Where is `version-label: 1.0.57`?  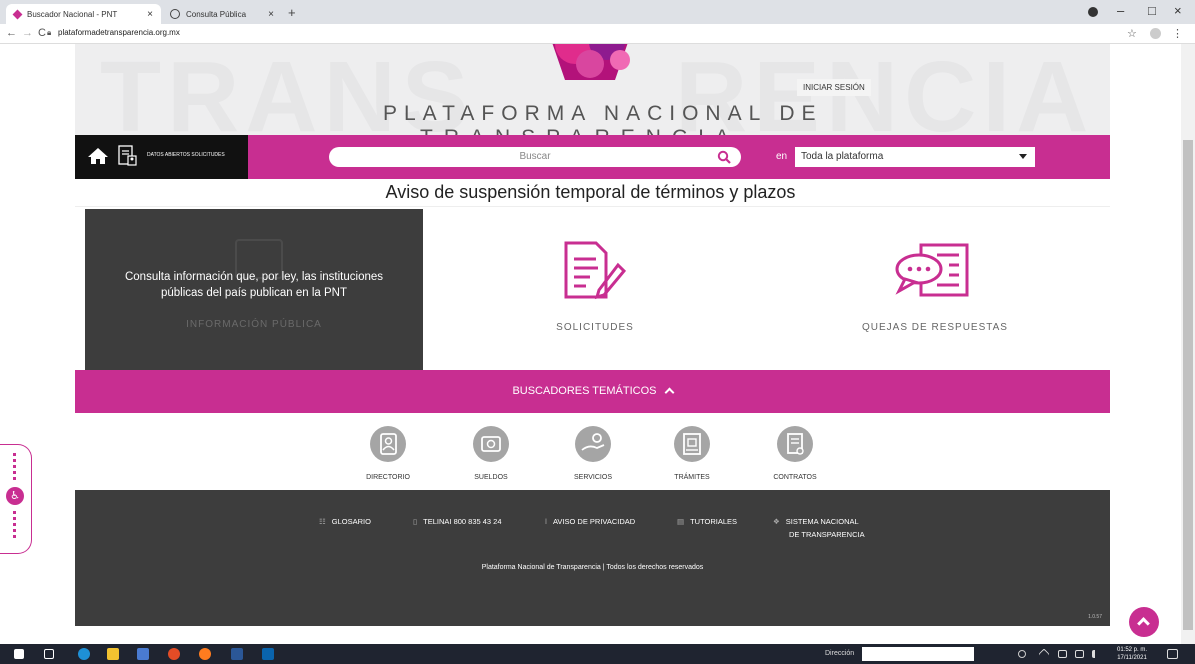
version-label: 1.0.57 is located at coordinates (1095, 617).